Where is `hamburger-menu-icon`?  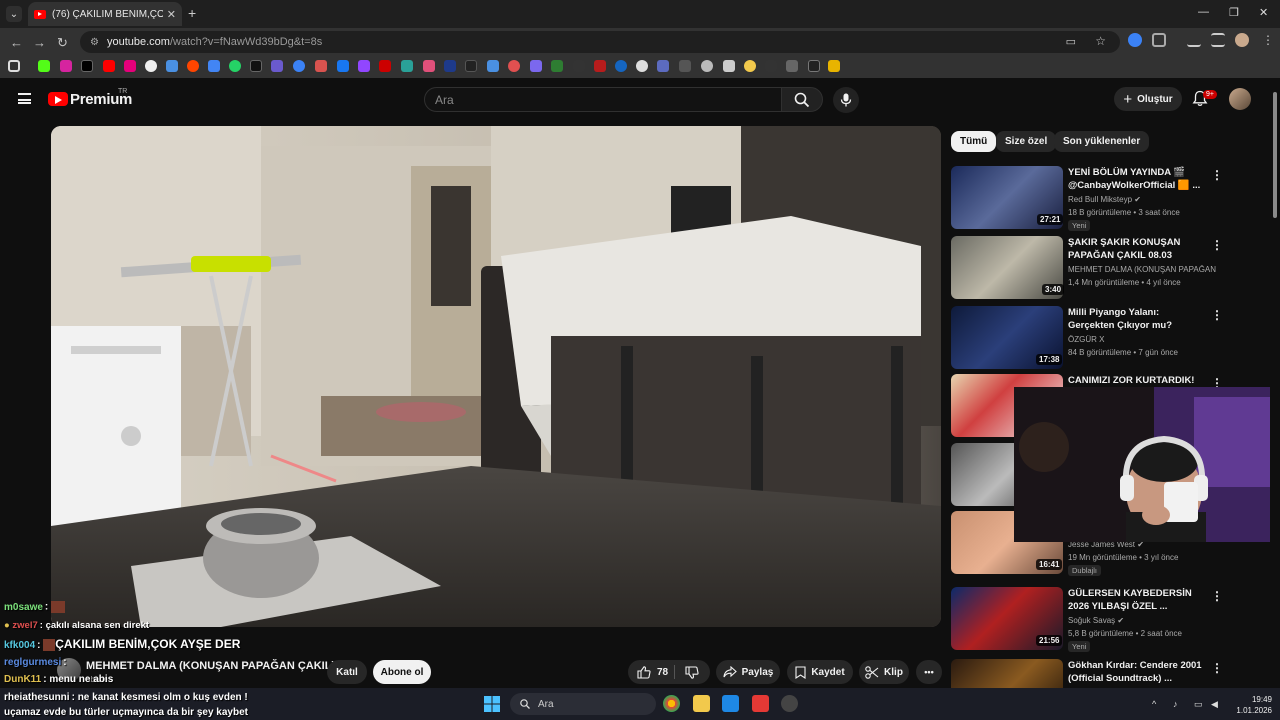 hamburger-menu-icon is located at coordinates (24, 98).